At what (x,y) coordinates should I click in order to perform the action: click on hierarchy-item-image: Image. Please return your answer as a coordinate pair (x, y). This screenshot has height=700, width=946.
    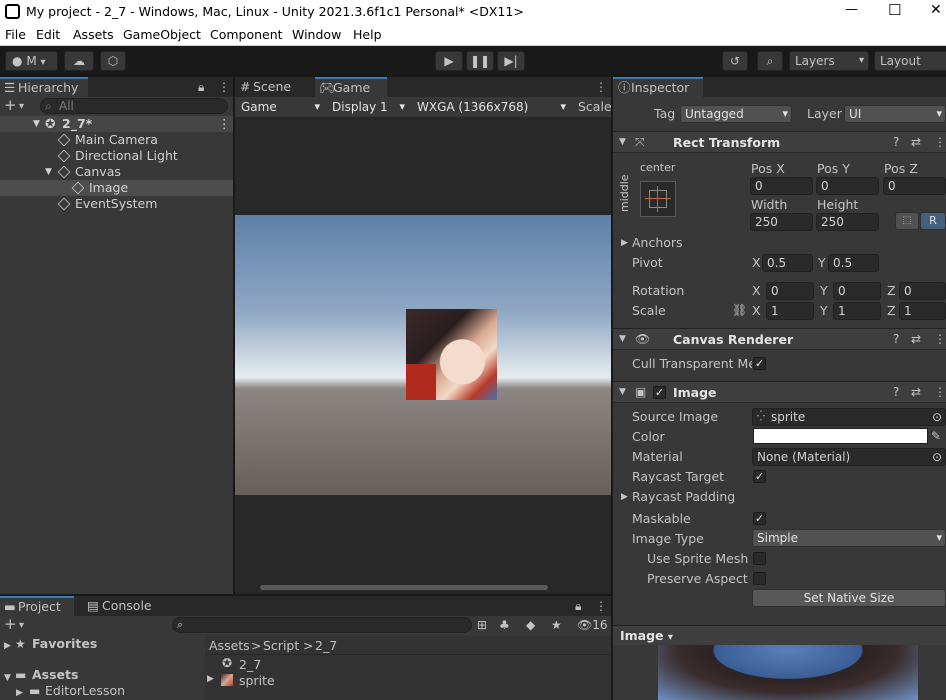
    Looking at the image, I should click on (116, 188).